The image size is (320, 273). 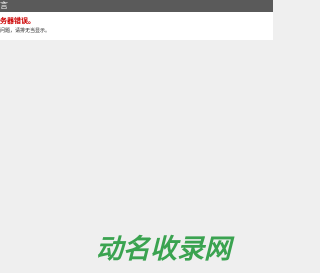 I want to click on watermark-text: 动名收录网, so click(x=165, y=248).